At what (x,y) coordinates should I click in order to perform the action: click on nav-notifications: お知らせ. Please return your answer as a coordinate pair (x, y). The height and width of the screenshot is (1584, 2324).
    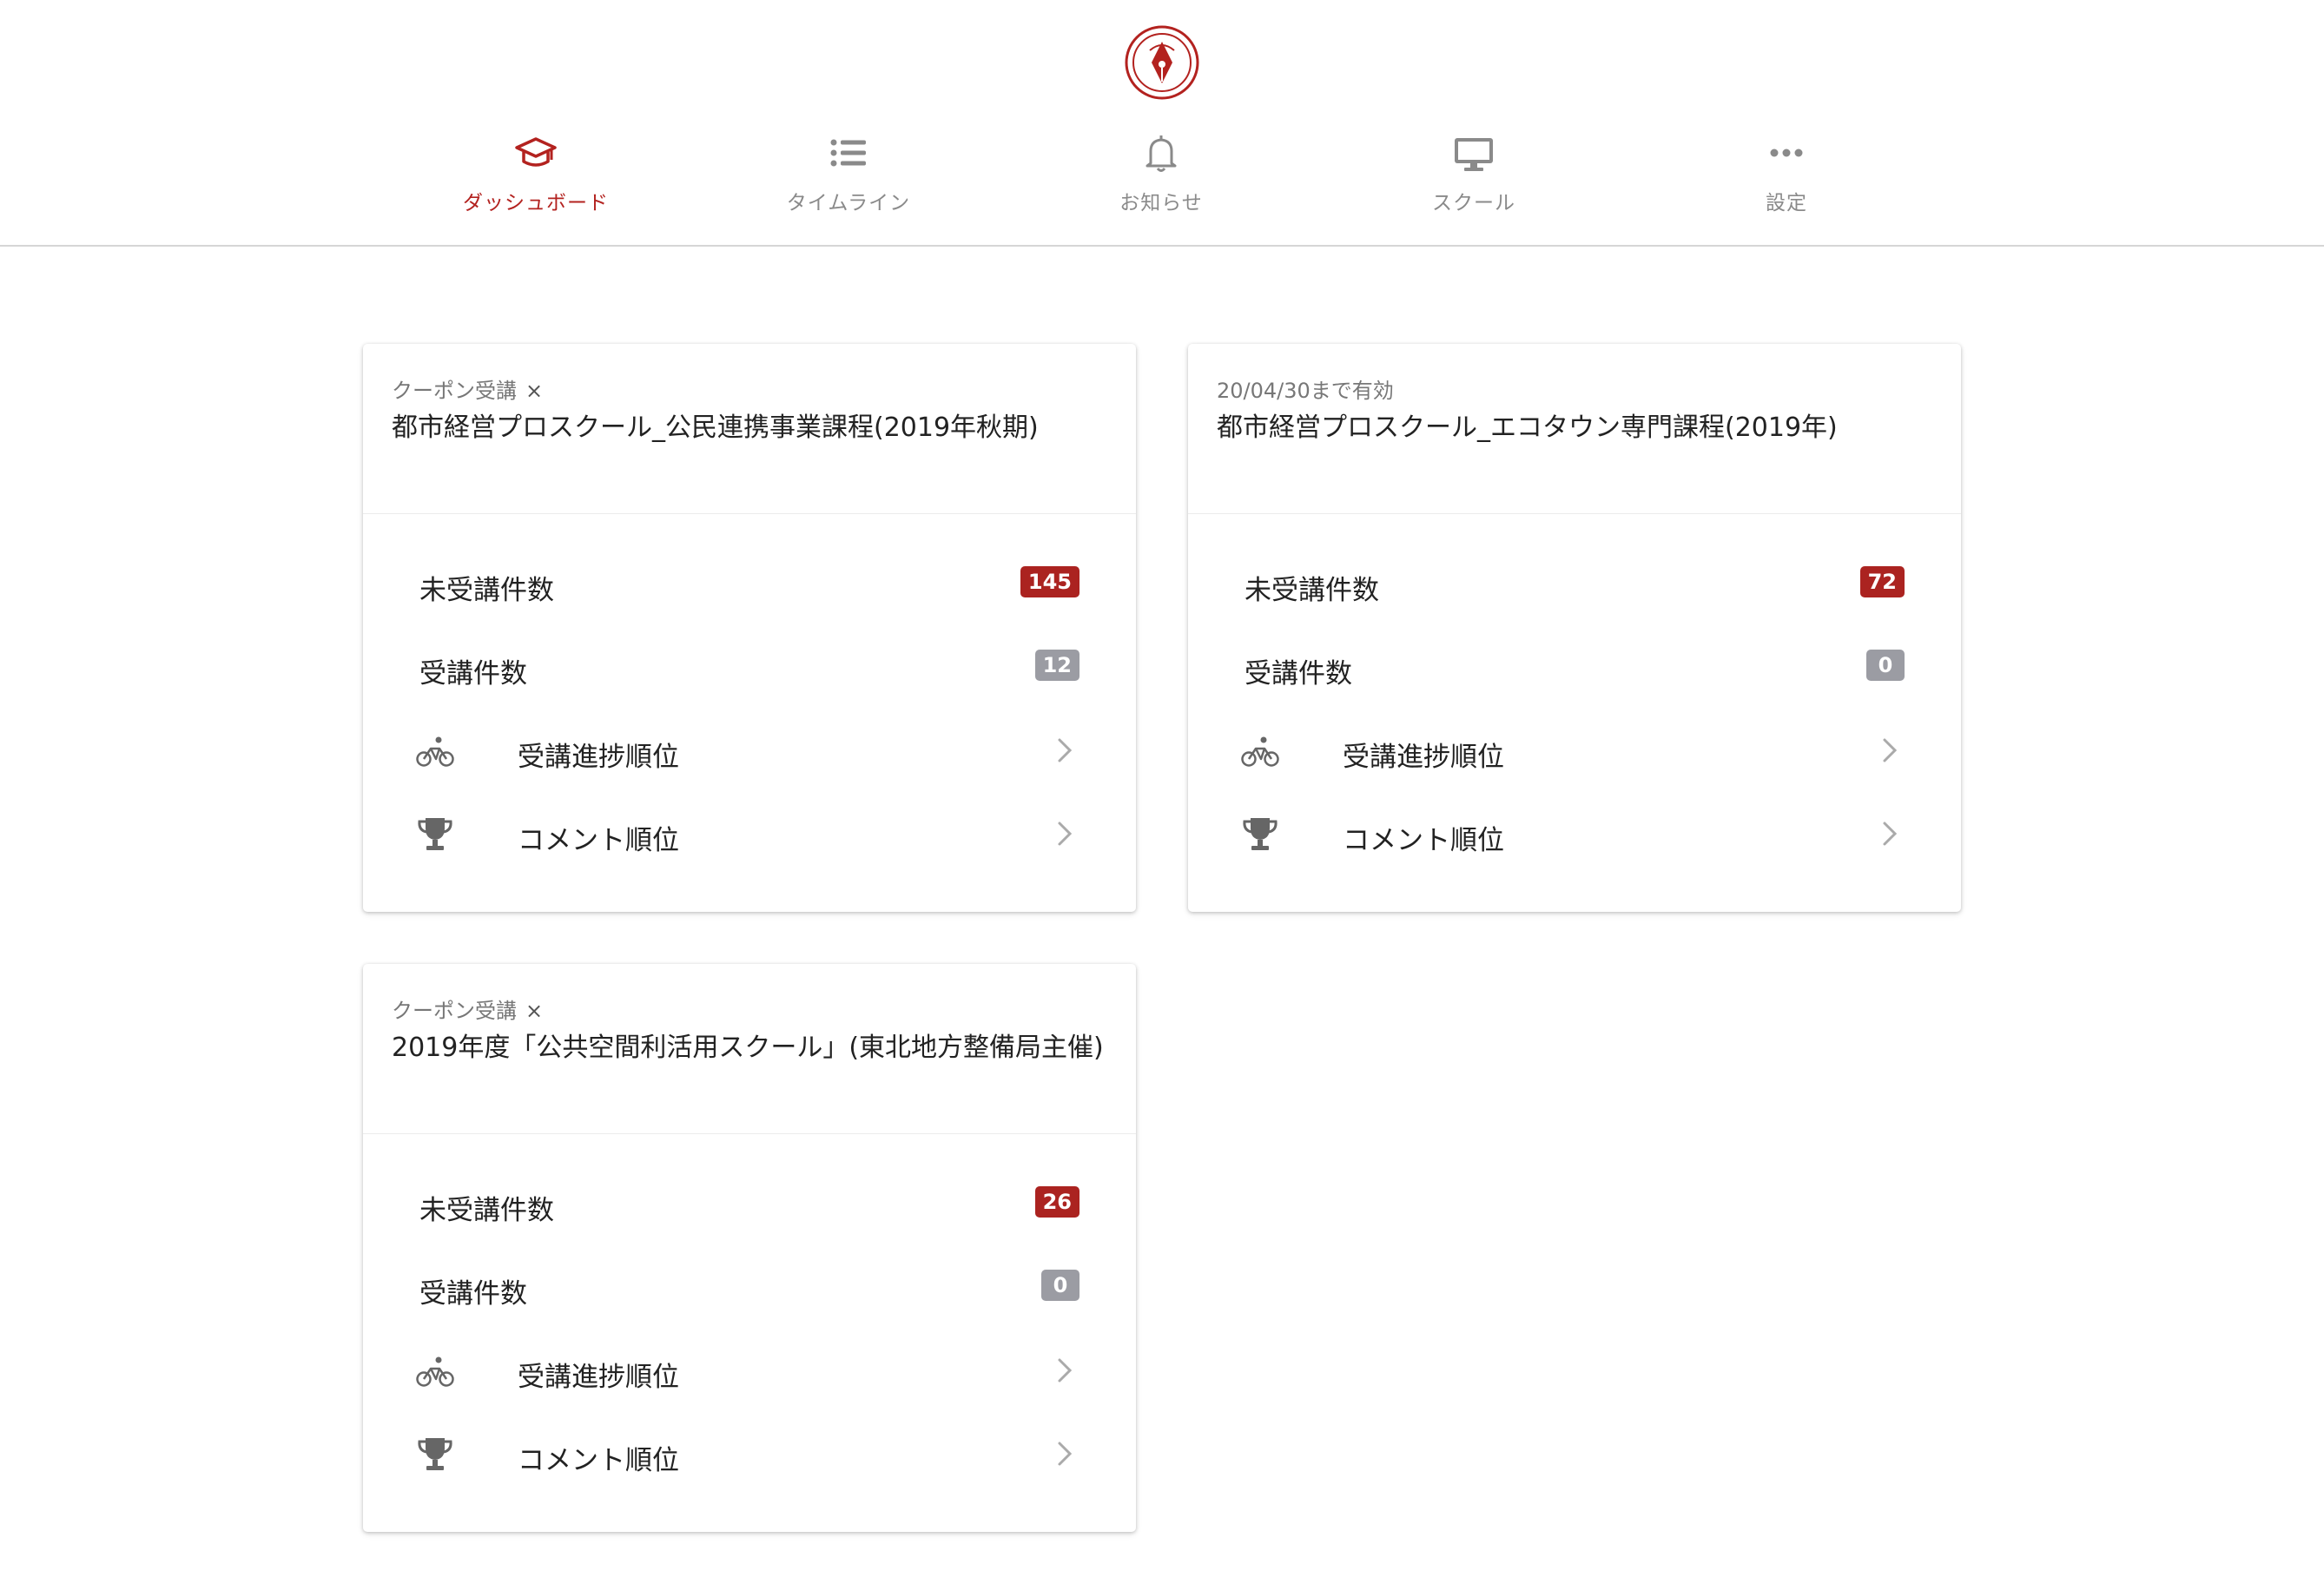
    Looking at the image, I should click on (1161, 178).